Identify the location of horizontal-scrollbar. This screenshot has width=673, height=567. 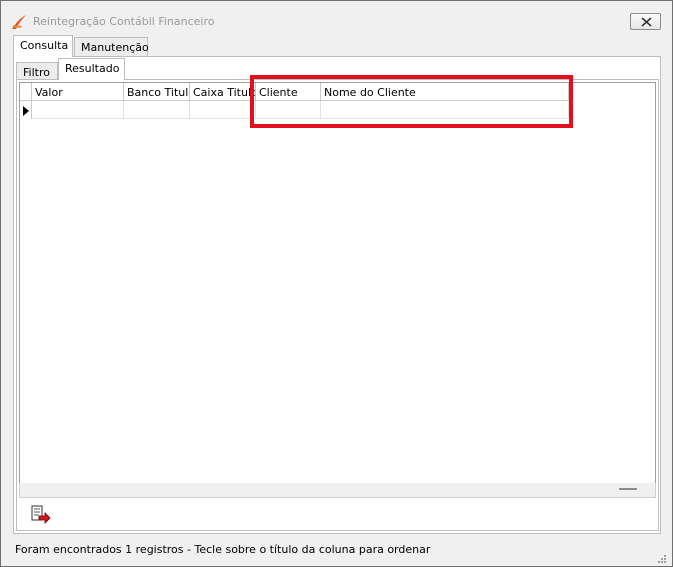
(337, 490).